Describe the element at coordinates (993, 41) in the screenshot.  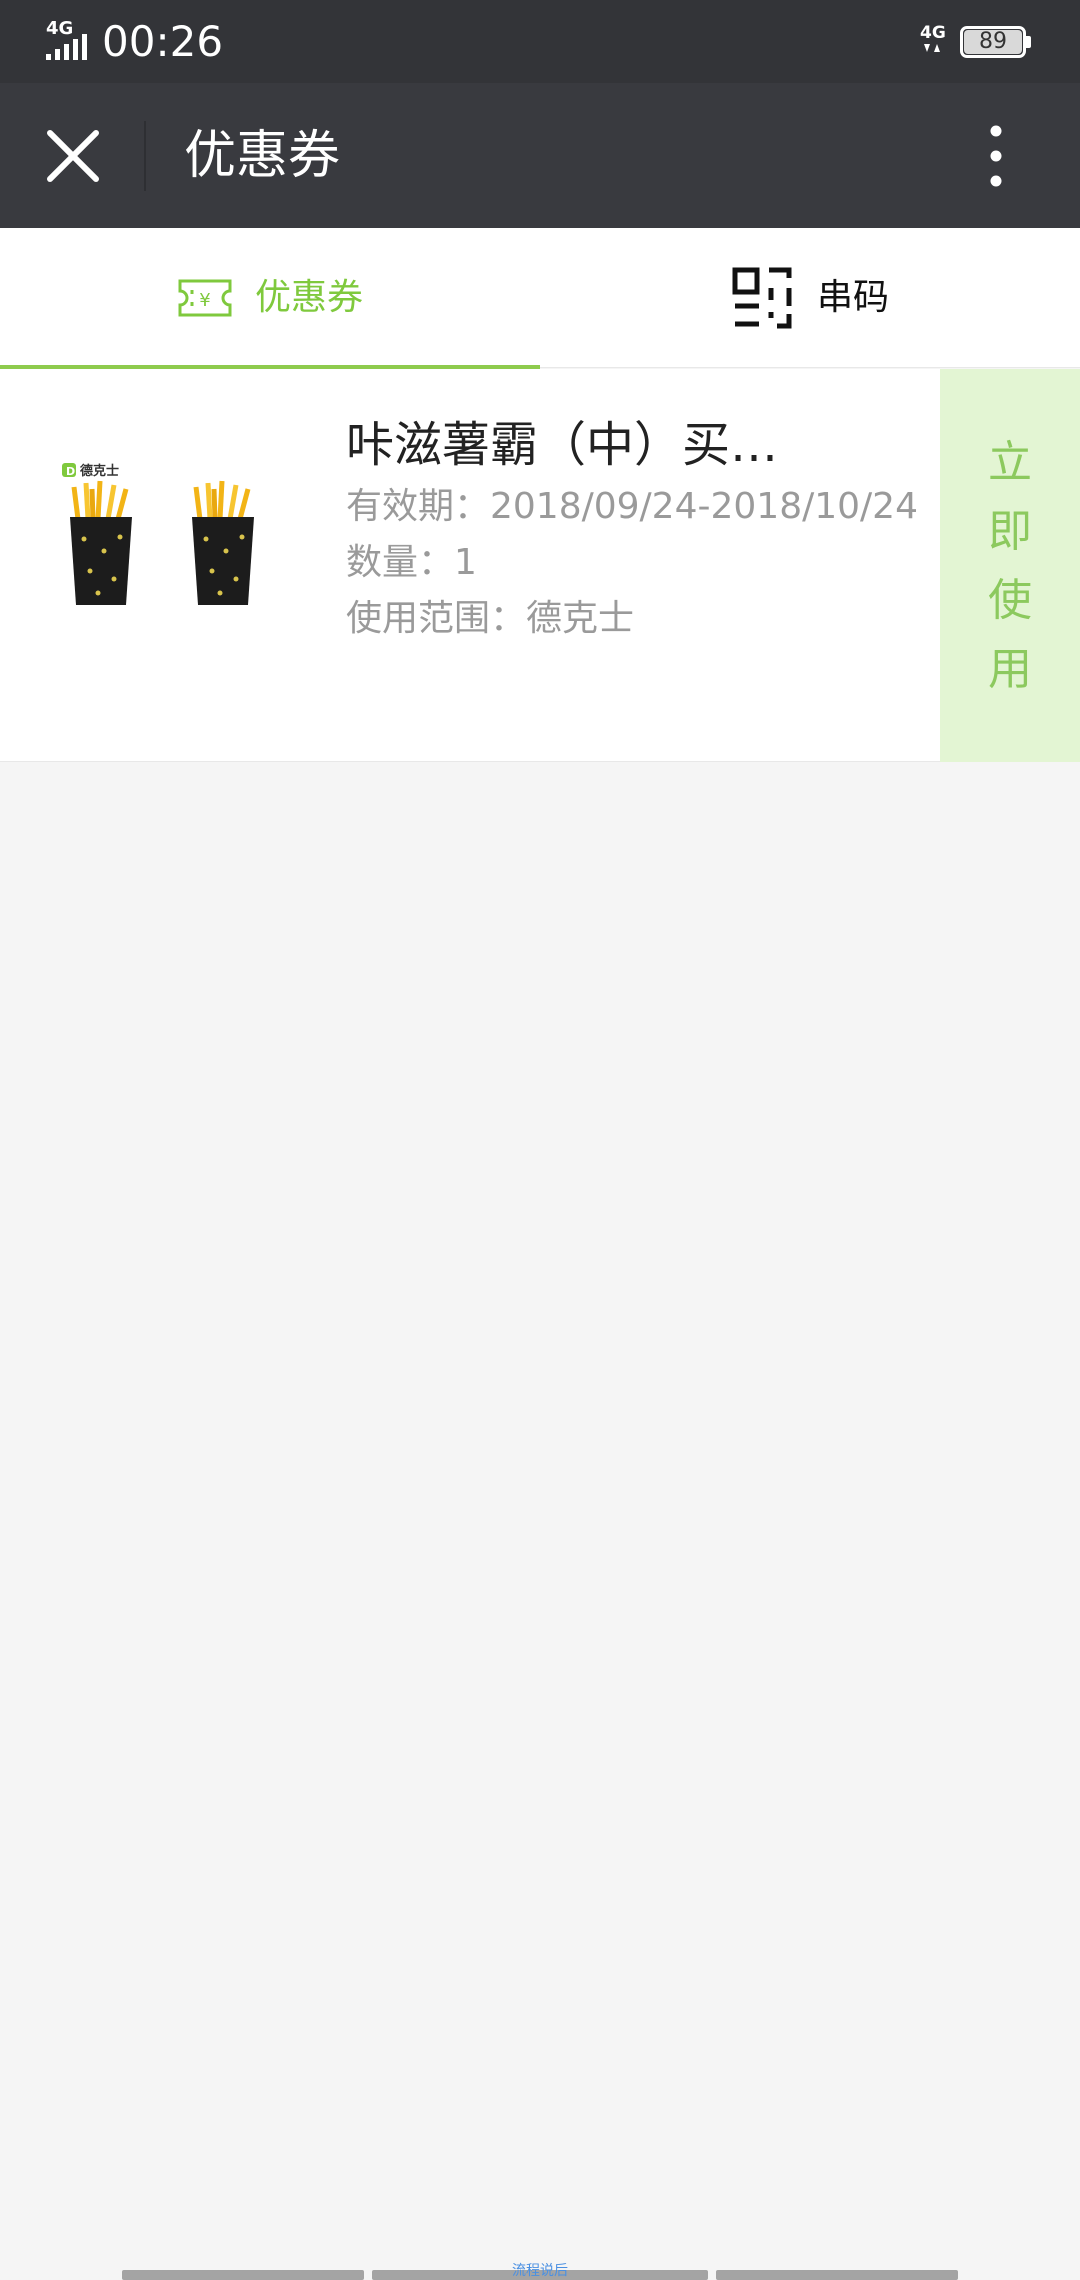
I see `battery-level: 89` at that location.